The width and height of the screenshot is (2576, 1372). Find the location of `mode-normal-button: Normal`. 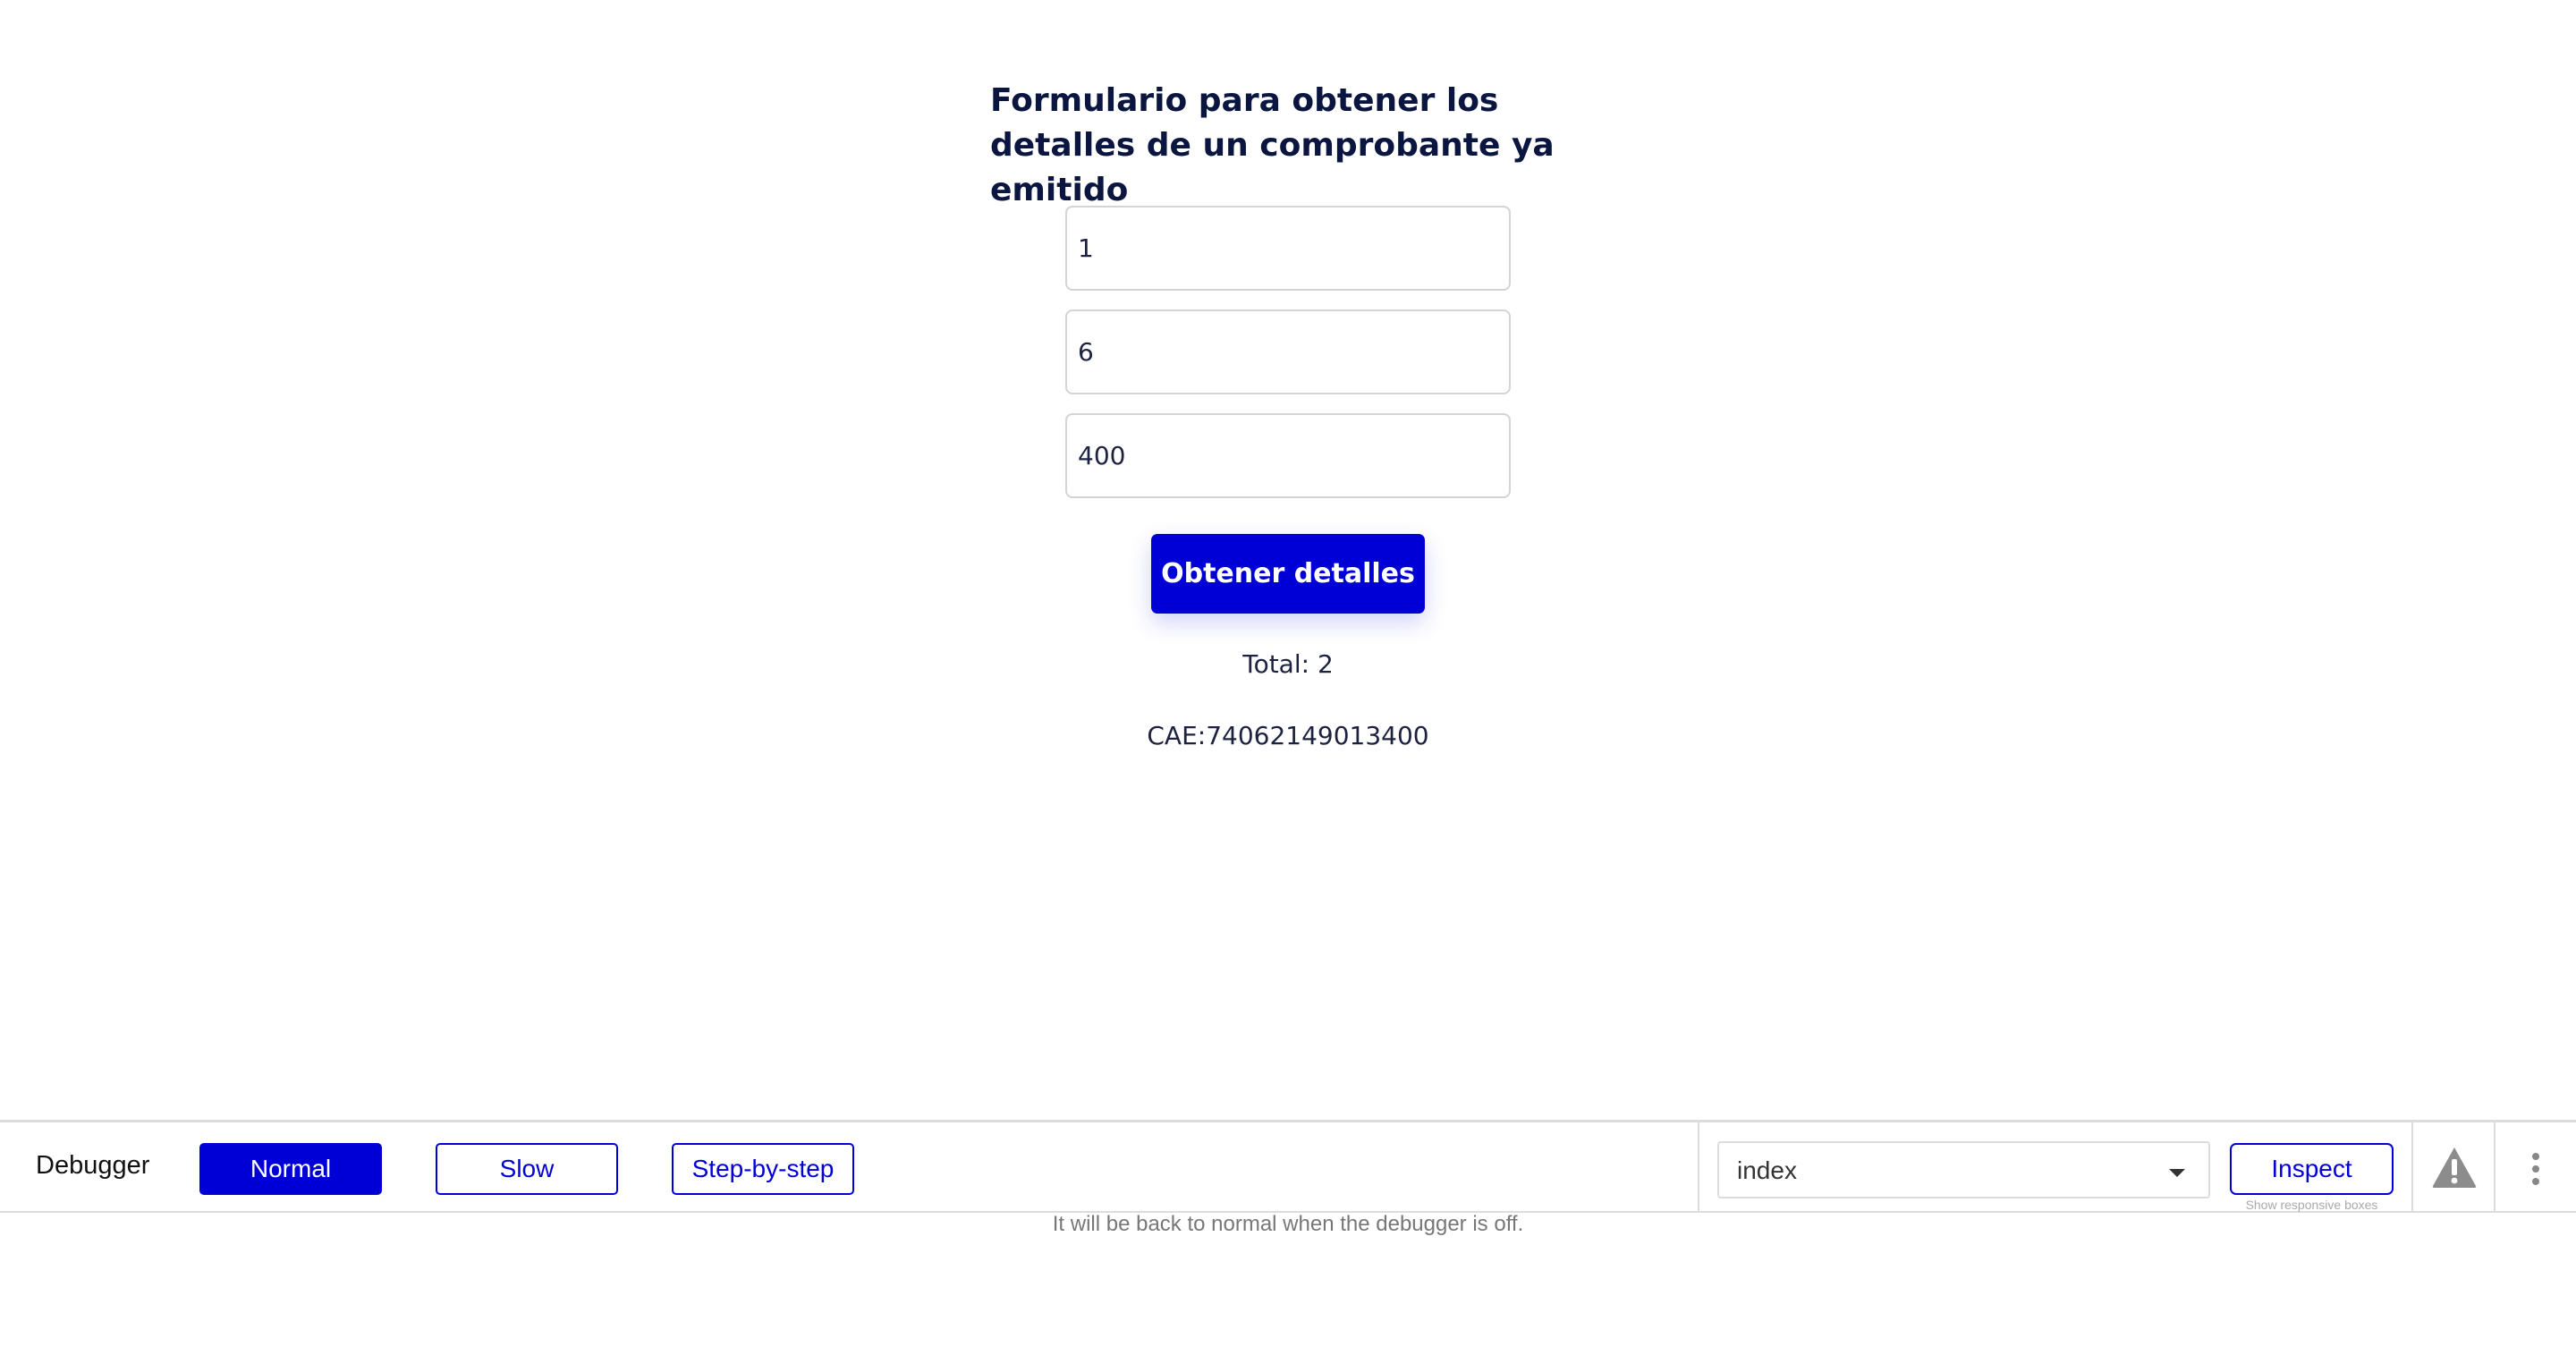

mode-normal-button: Normal is located at coordinates (290, 1169).